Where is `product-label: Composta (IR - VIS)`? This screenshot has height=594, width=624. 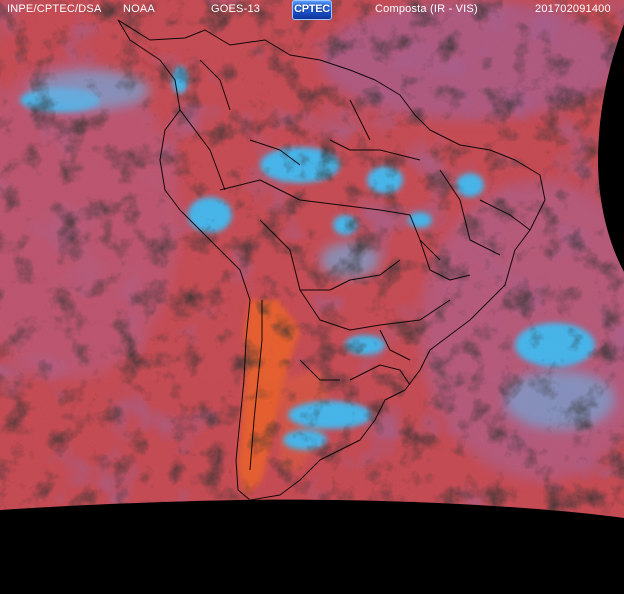
product-label: Composta (IR - VIS) is located at coordinates (426, 9).